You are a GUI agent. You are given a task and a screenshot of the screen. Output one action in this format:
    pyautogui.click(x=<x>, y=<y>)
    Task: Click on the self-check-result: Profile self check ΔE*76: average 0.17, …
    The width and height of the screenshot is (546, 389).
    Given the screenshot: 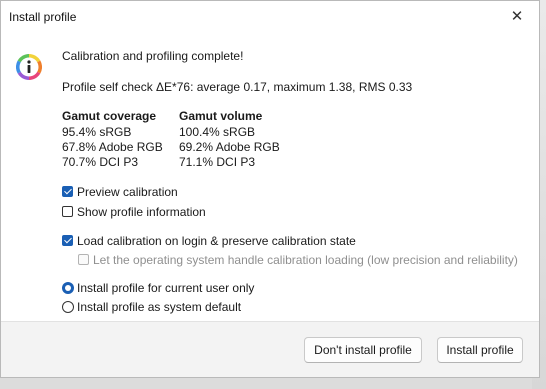 What is the action you would take?
    pyautogui.click(x=237, y=87)
    